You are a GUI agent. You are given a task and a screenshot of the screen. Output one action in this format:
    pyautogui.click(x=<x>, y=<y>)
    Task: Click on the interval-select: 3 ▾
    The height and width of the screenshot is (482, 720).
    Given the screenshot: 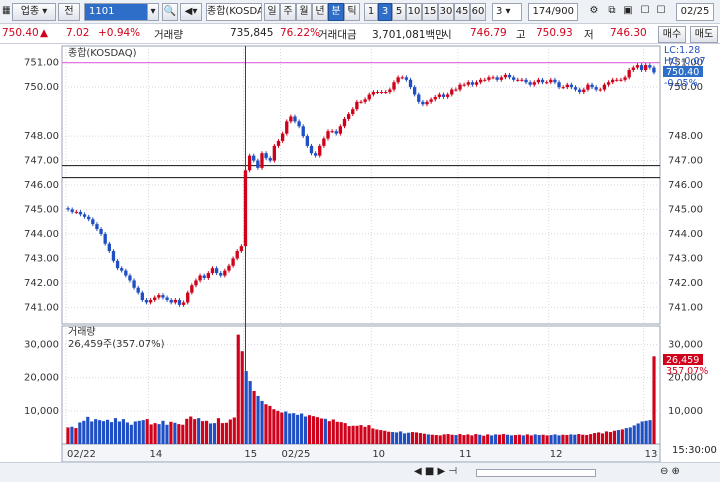 What is the action you would take?
    pyautogui.click(x=507, y=12)
    